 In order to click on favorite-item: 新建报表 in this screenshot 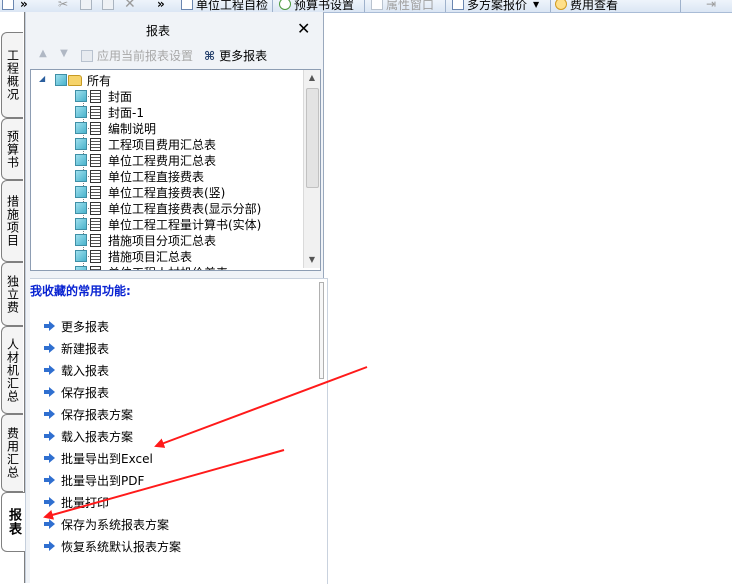, I will do `click(76, 348)`.